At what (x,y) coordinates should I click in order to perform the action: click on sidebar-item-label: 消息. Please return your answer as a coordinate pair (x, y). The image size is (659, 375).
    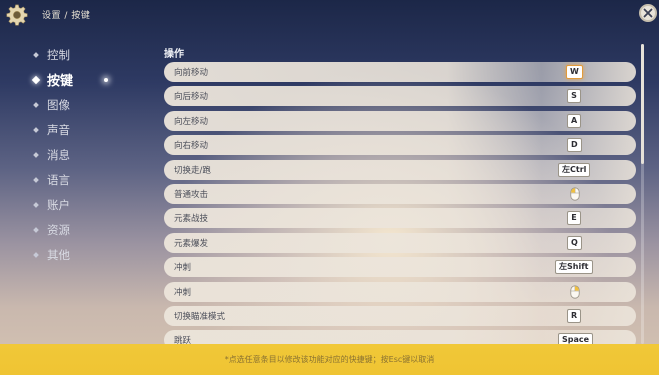
    Looking at the image, I should click on (58, 154).